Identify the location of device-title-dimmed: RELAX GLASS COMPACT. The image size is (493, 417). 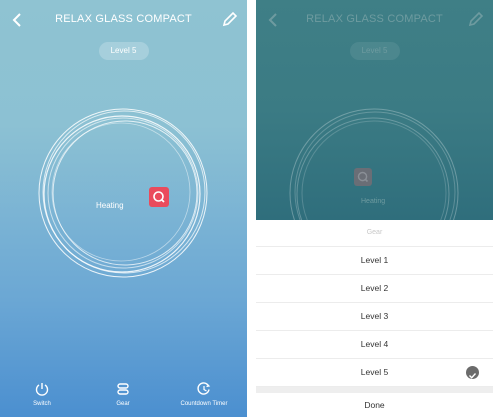
(374, 19).